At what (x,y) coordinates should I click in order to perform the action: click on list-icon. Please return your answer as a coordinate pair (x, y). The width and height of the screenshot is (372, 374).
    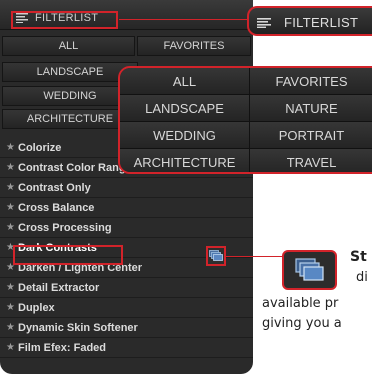
    Looking at the image, I should click on (264, 23).